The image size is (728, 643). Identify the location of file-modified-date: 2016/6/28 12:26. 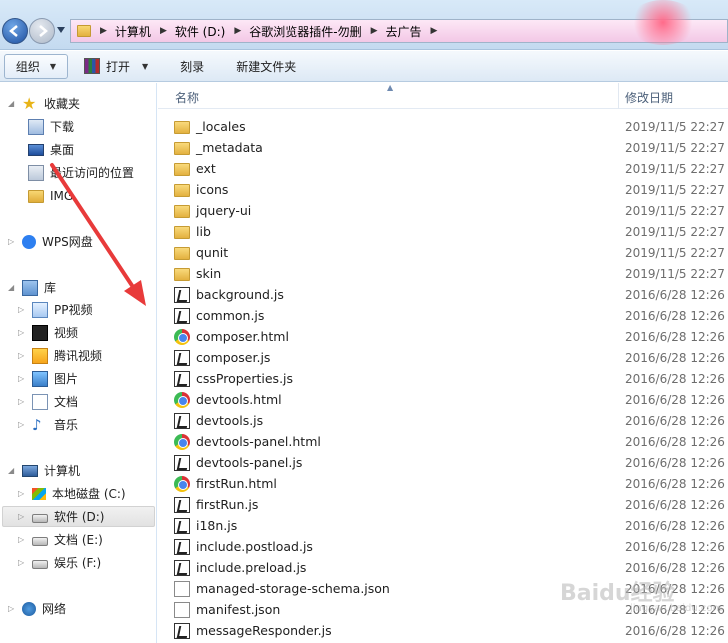
(675, 315).